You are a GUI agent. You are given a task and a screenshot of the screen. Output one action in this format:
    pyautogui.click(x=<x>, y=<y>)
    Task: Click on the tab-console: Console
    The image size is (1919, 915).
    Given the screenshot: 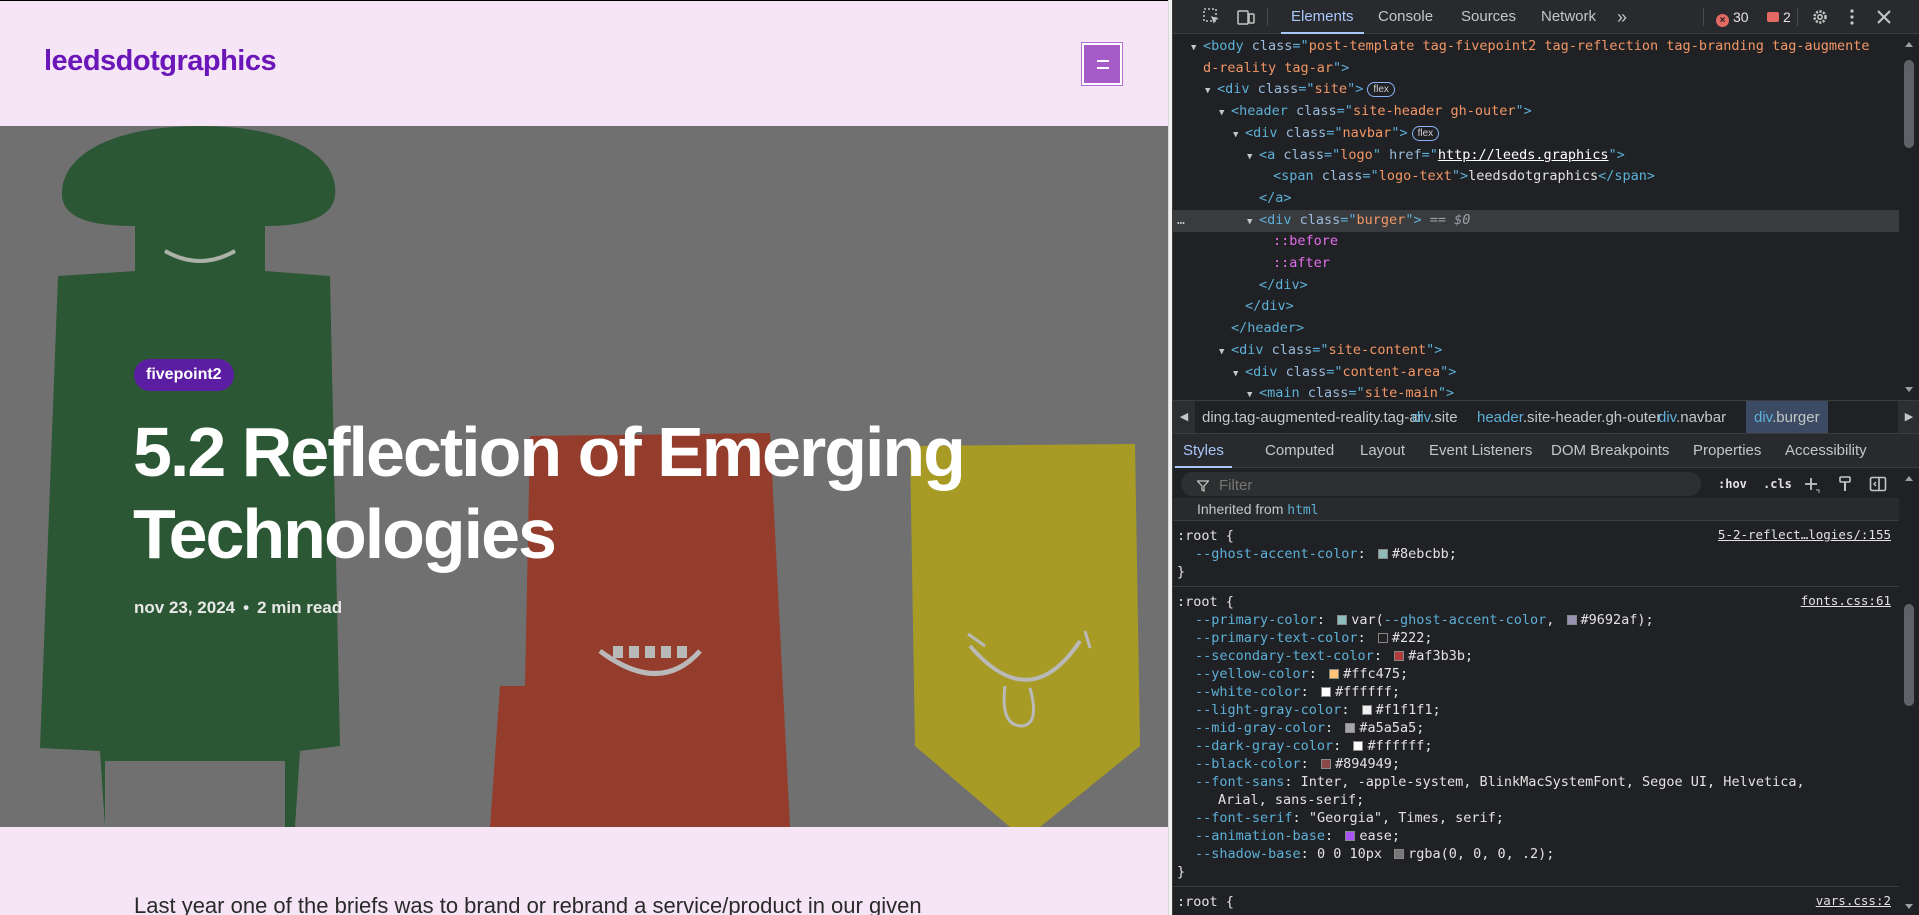 What is the action you would take?
    pyautogui.click(x=1405, y=17)
    